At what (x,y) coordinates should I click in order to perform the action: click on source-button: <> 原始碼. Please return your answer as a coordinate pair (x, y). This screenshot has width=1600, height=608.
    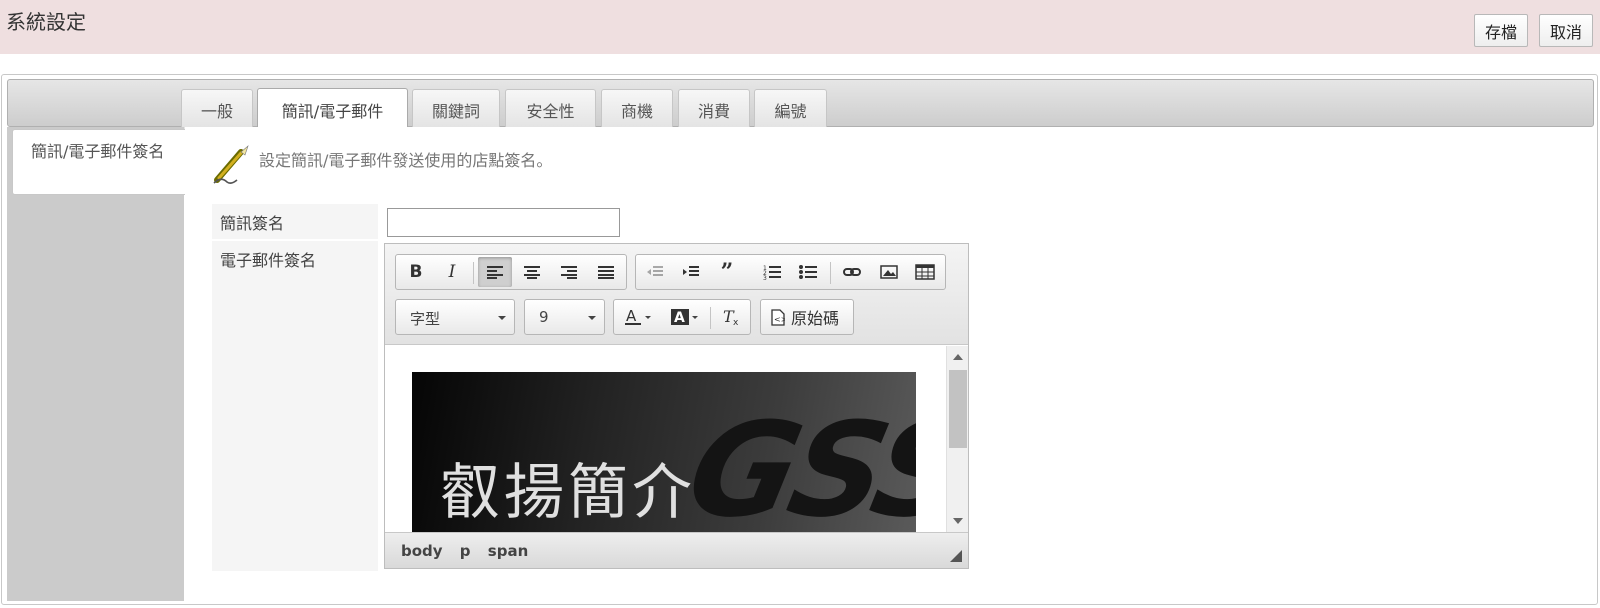
    Looking at the image, I should click on (807, 317).